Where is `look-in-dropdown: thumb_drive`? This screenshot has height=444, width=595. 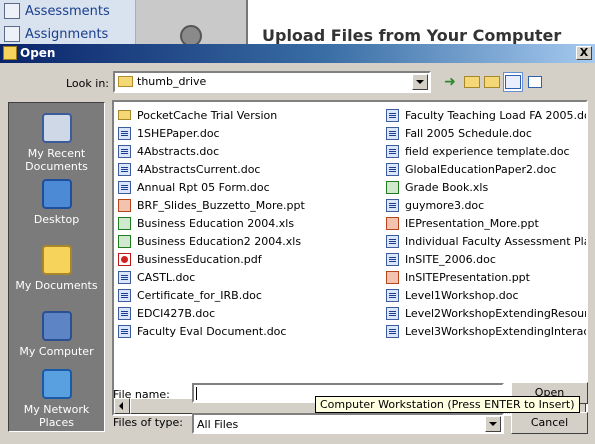 look-in-dropdown: thumb_drive is located at coordinates (272, 82).